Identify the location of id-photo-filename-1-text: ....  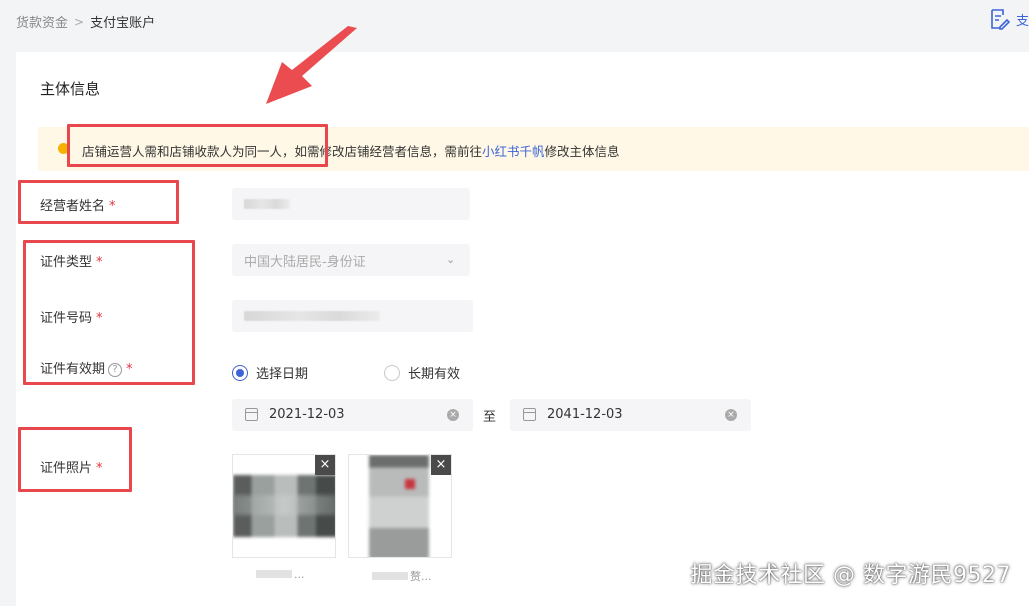
(299, 574).